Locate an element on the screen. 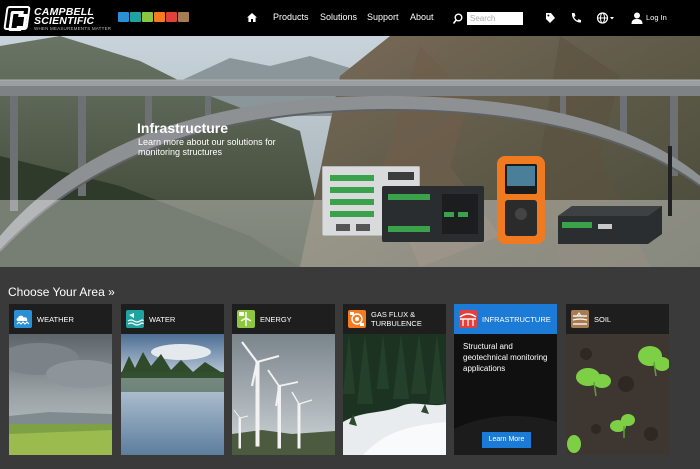 This screenshot has width=700, height=469. search-input is located at coordinates (495, 18).